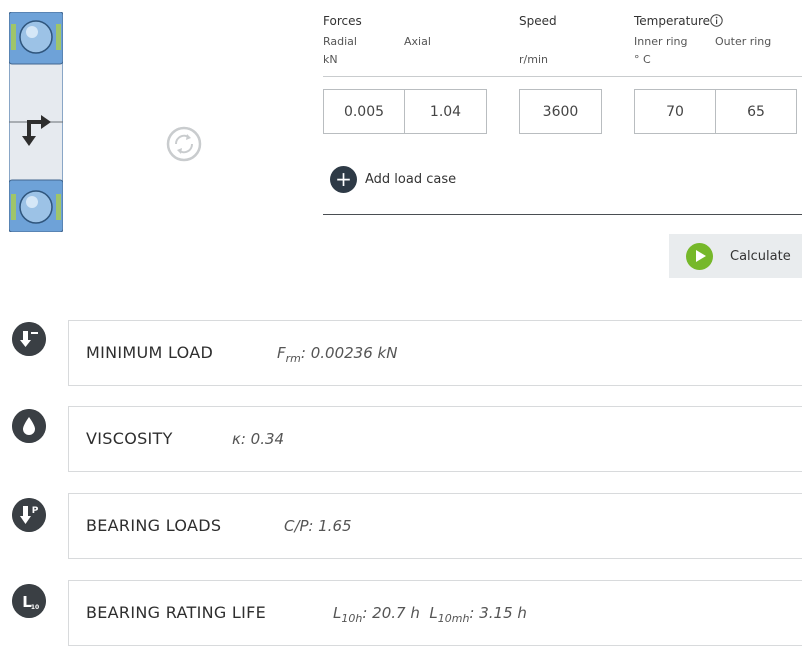 The width and height of the screenshot is (802, 651). Describe the element at coordinates (675, 111) in the screenshot. I see `inner-ring-temperature-input` at that location.